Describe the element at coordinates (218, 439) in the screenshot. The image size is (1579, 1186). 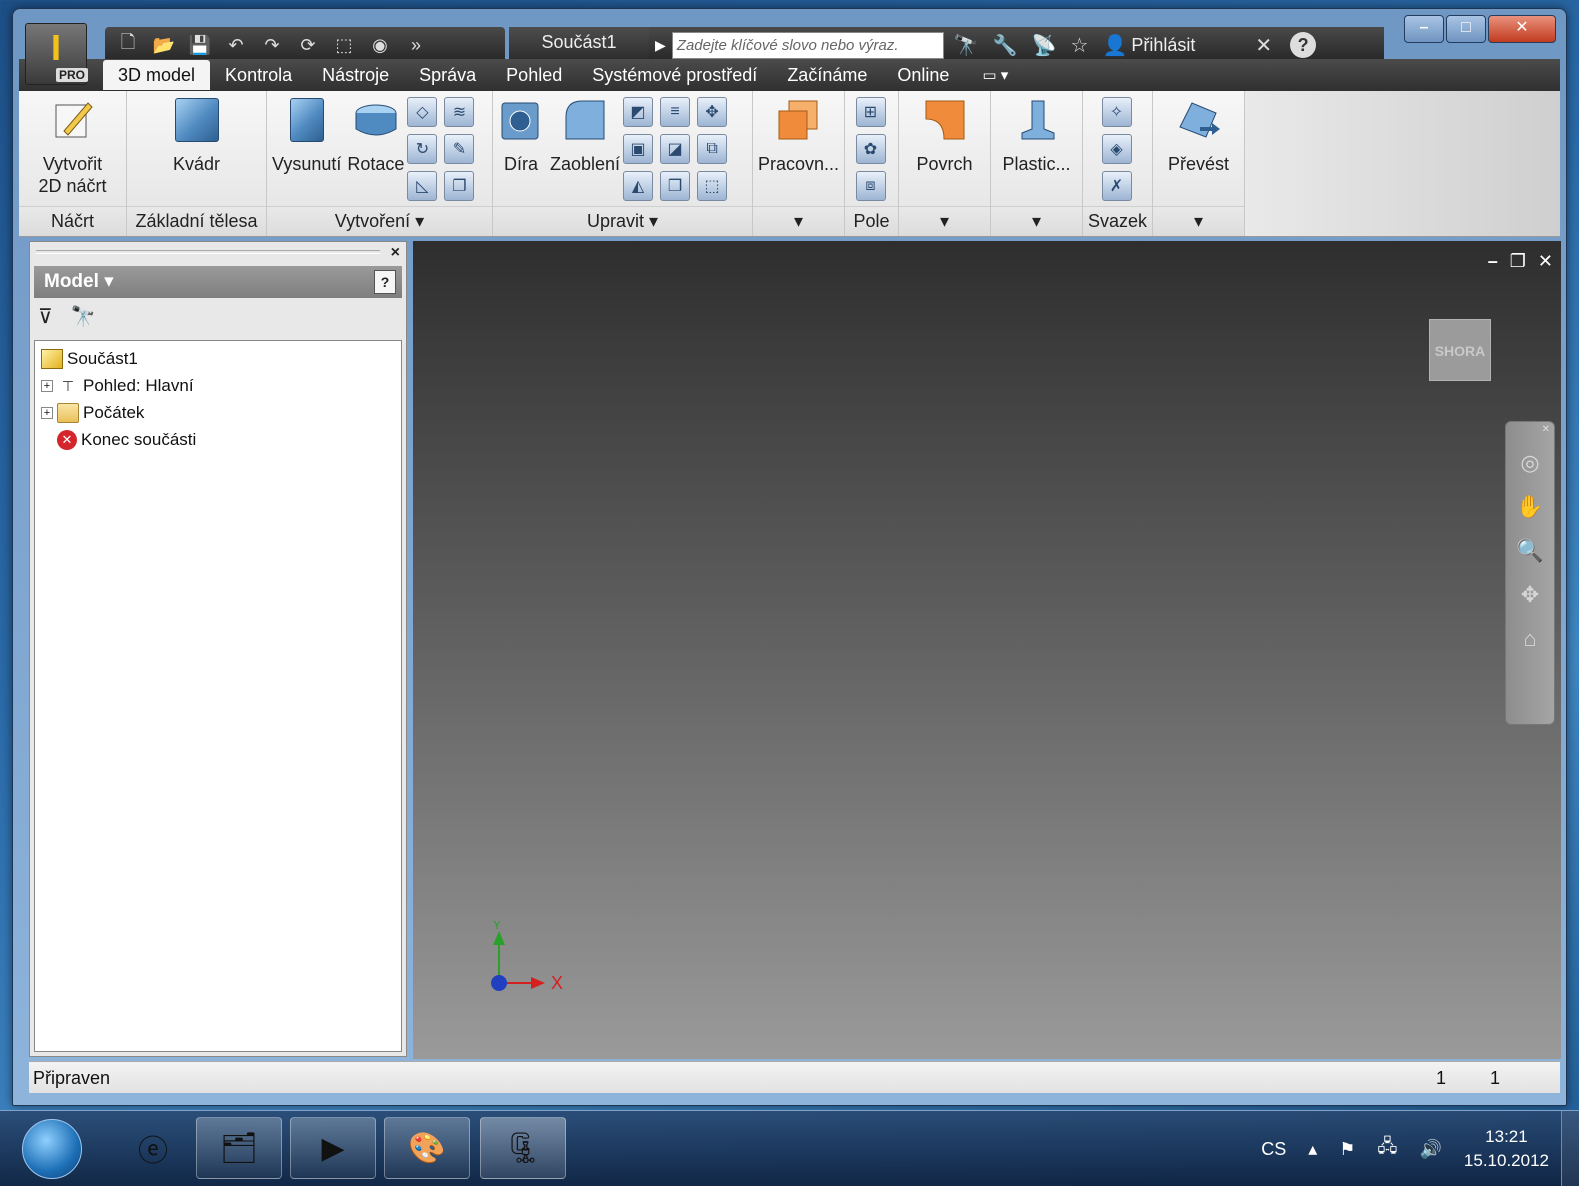
I see `tree-item-end-of-part: ✕ Konec součásti` at that location.